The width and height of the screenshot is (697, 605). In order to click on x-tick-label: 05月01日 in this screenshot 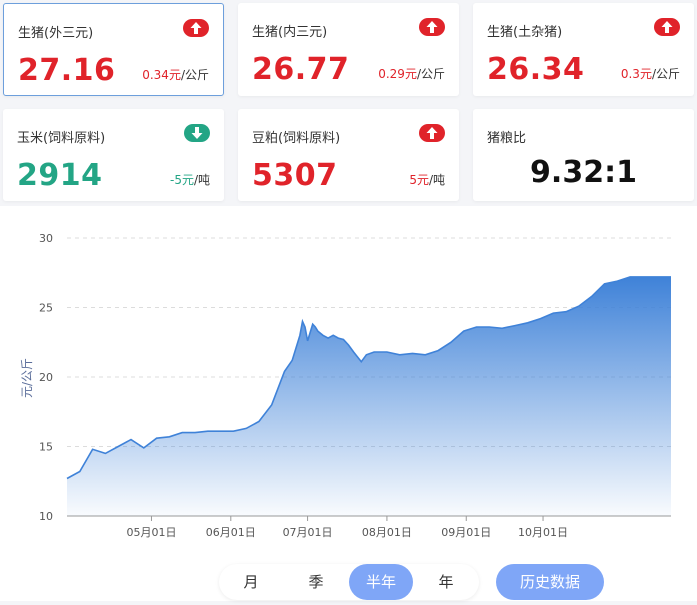, I will do `click(151, 532)`.